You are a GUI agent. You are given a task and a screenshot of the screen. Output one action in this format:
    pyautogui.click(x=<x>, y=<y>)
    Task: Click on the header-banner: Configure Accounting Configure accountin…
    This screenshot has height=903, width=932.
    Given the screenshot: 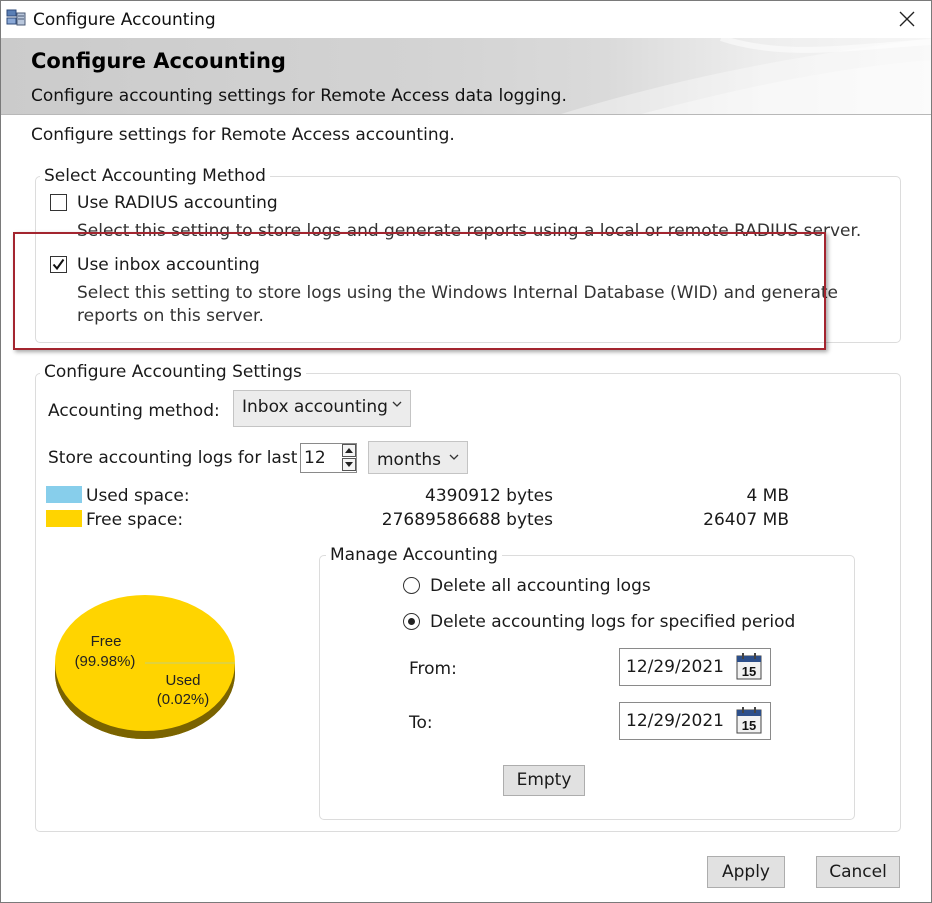 What is the action you would take?
    pyautogui.click(x=466, y=76)
    